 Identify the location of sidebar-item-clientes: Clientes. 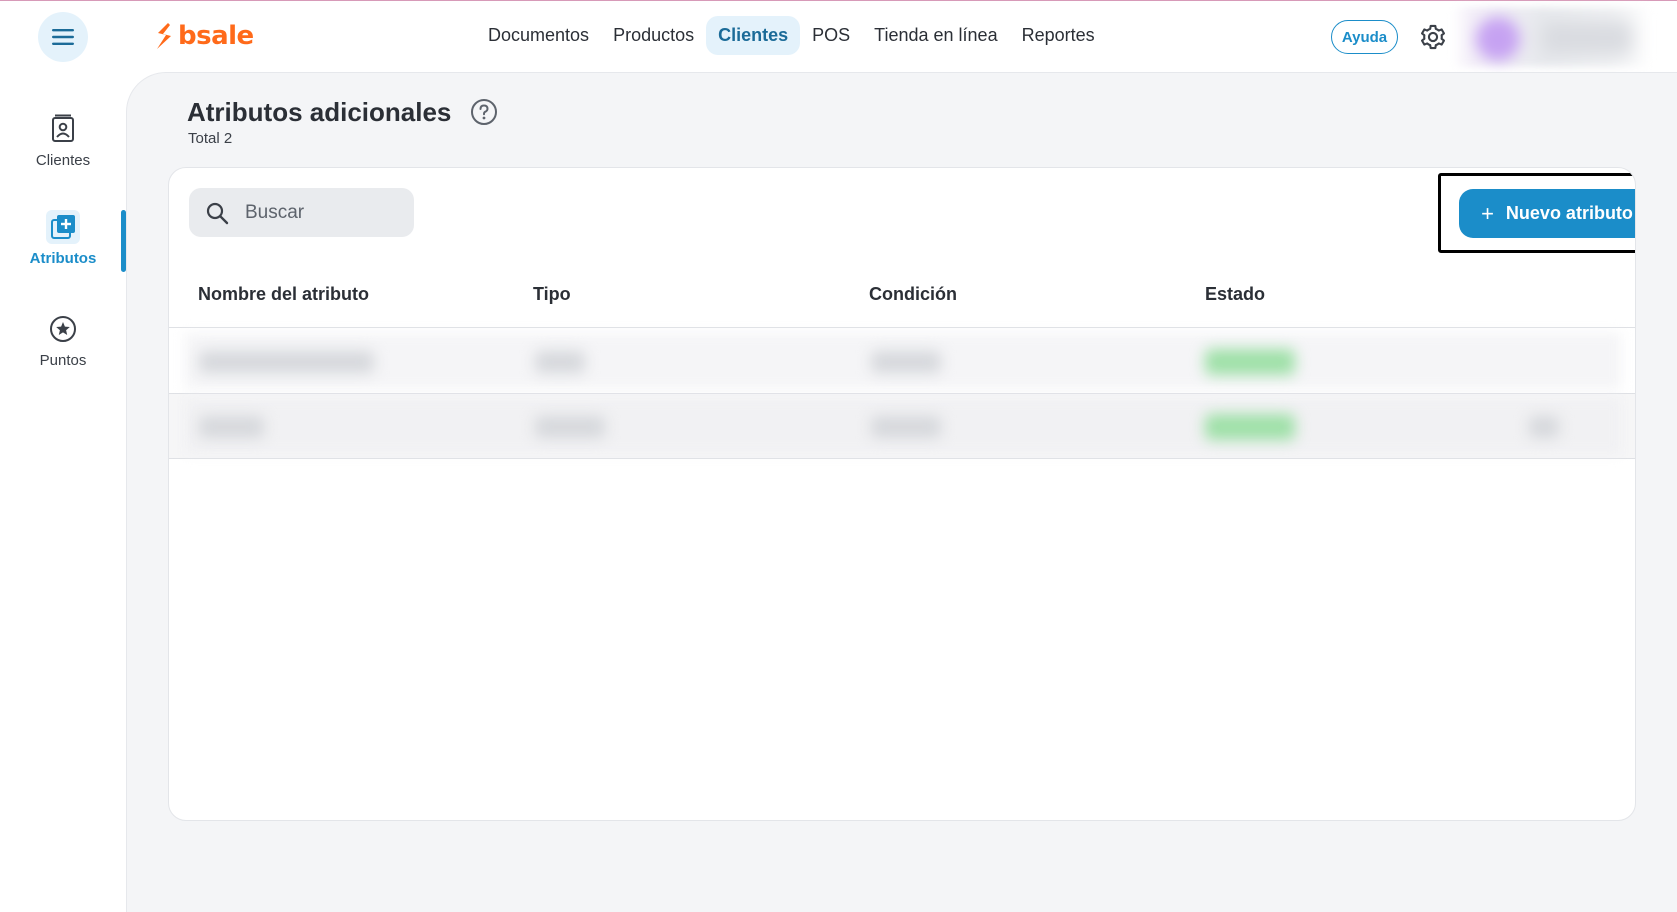
(63, 140).